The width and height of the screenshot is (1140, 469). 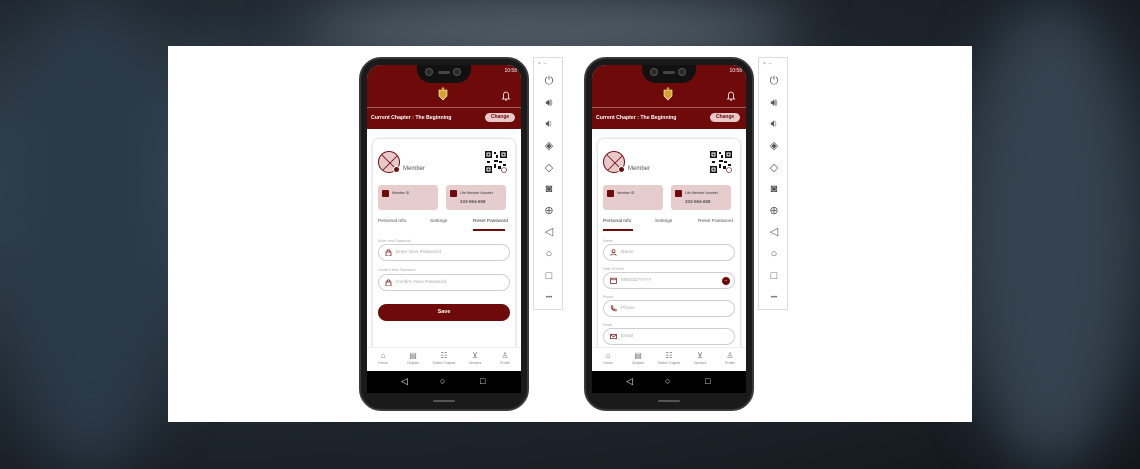 I want to click on life-member-card: Life Member Number 333-564-658, so click(x=476, y=197).